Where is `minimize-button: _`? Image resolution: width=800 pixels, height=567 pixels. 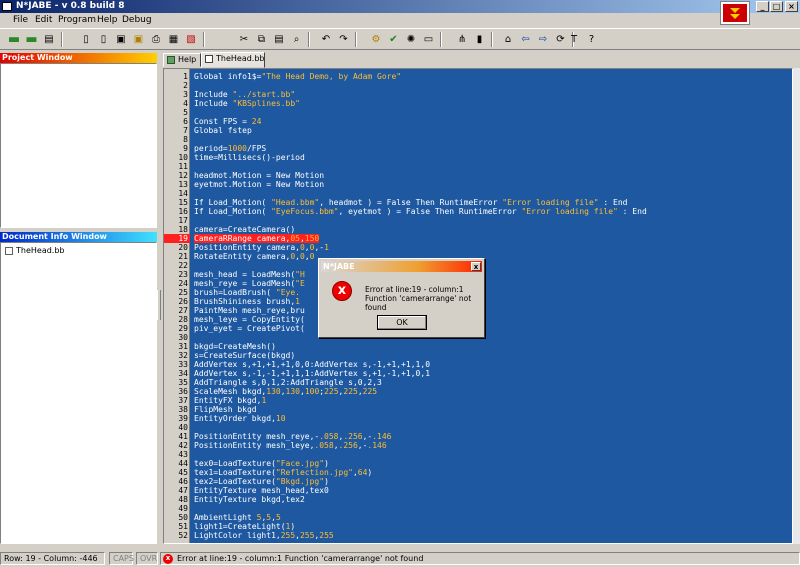 minimize-button: _ is located at coordinates (762, 6).